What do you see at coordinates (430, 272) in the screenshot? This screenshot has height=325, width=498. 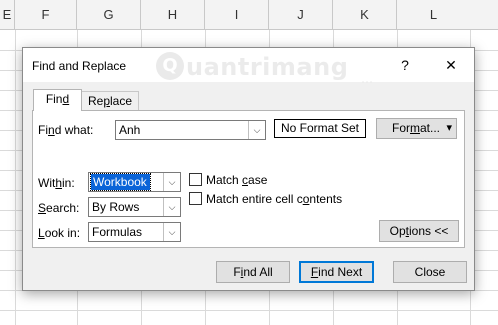 I see `close-button: Close` at bounding box center [430, 272].